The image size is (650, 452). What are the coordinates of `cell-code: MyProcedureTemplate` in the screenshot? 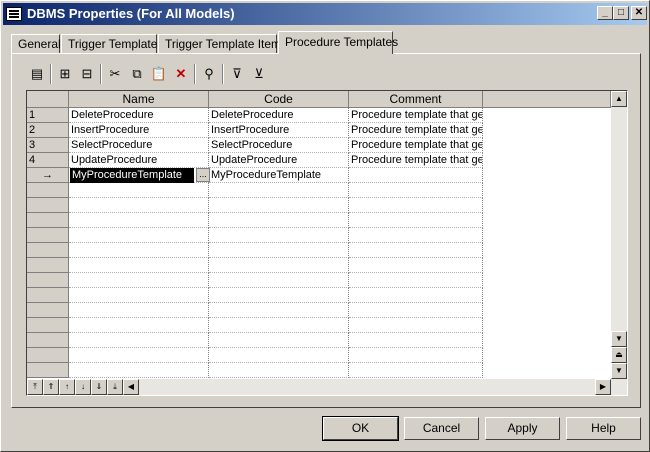 It's located at (279, 175).